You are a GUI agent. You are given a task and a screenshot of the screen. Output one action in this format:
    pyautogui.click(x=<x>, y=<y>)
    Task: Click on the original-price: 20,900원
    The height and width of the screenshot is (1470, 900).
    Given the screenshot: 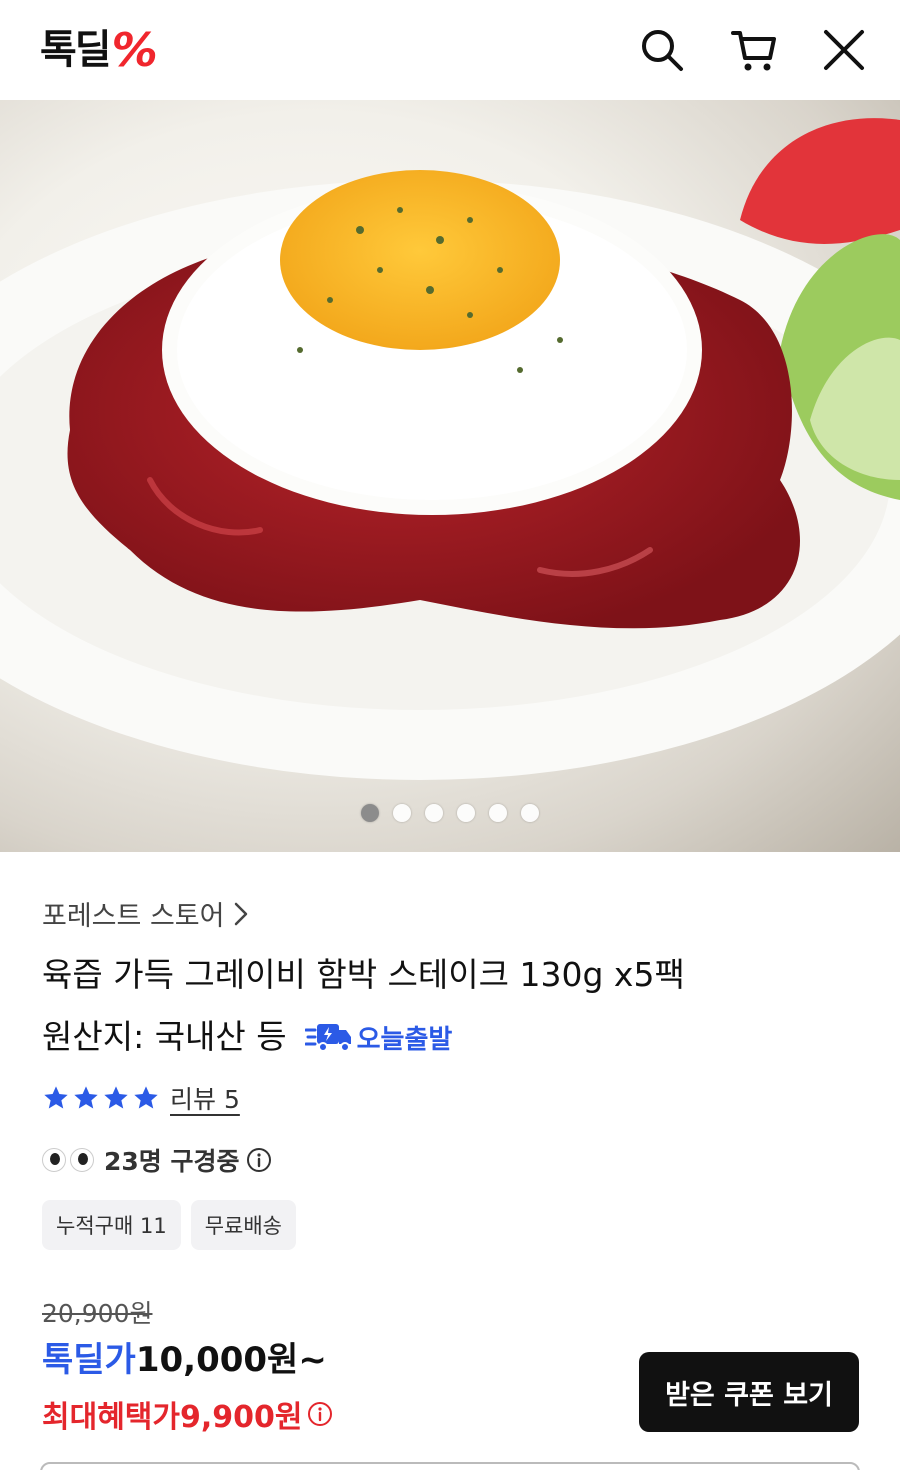 What is the action you would take?
    pyautogui.click(x=97, y=1313)
    